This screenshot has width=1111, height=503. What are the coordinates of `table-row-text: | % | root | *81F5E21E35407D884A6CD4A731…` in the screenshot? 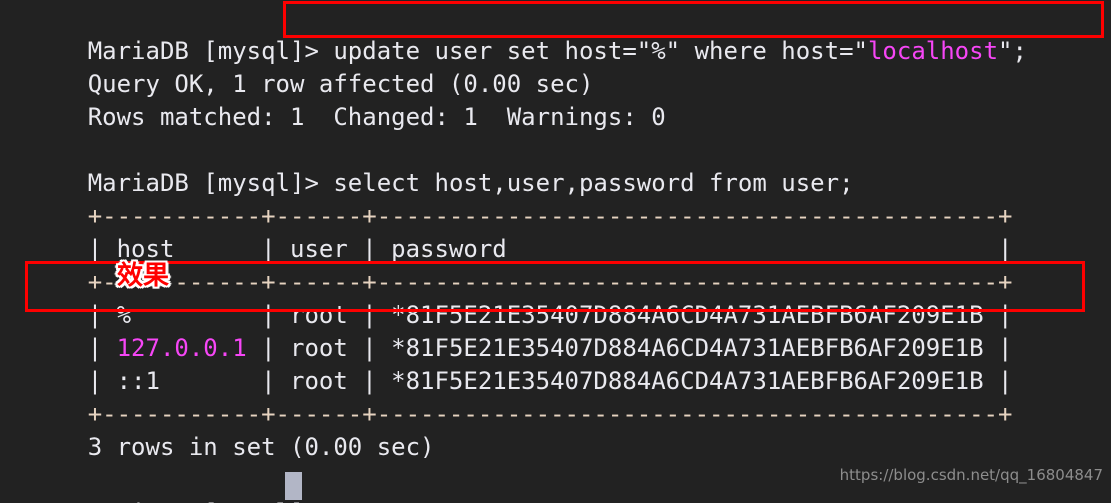 It's located at (550, 315).